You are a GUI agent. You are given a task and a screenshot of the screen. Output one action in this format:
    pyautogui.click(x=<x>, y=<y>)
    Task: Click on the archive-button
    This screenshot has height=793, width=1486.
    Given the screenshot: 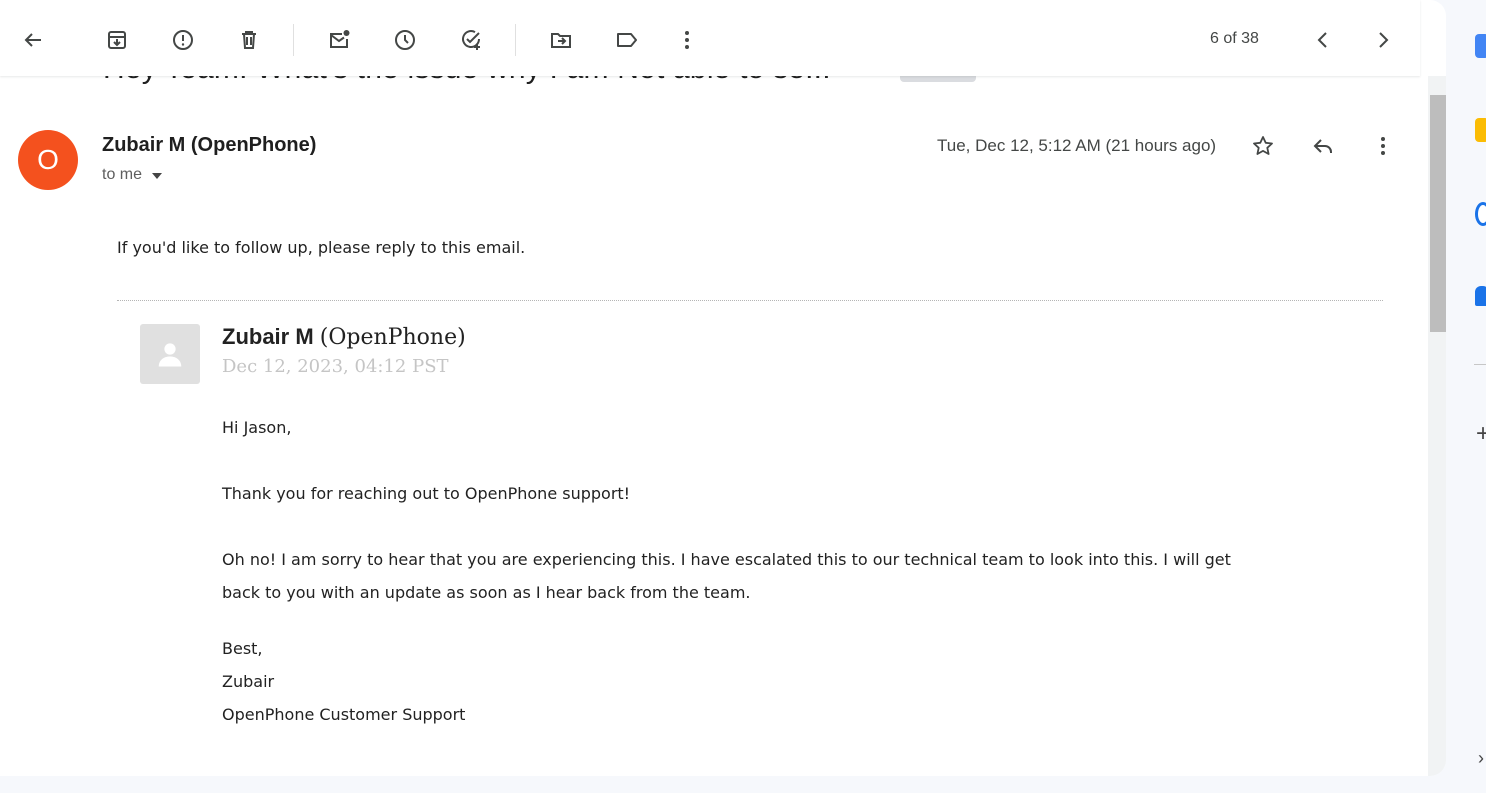 What is the action you would take?
    pyautogui.click(x=117, y=40)
    